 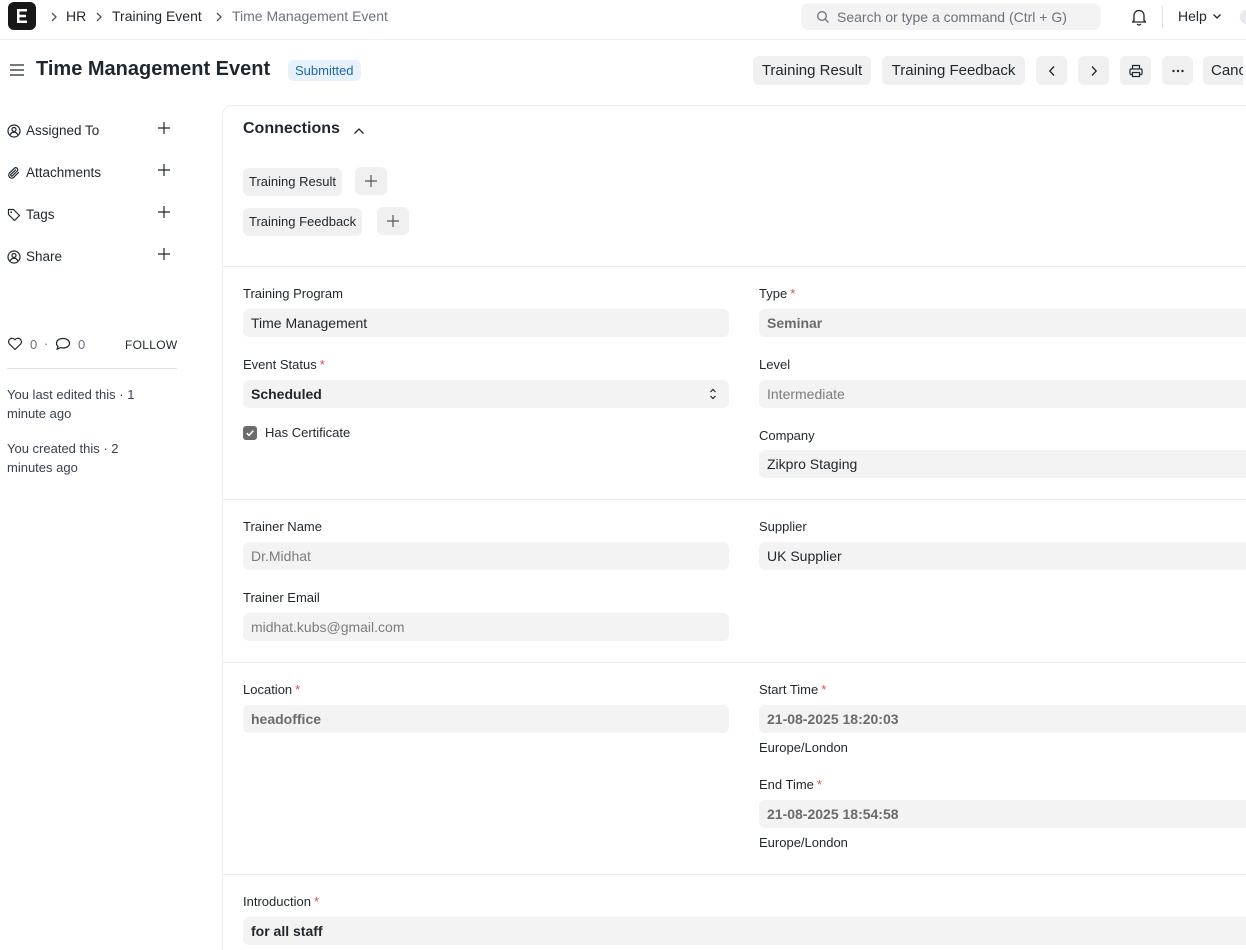 What do you see at coordinates (280, 364) in the screenshot?
I see `event-status-label-text: Event Status` at bounding box center [280, 364].